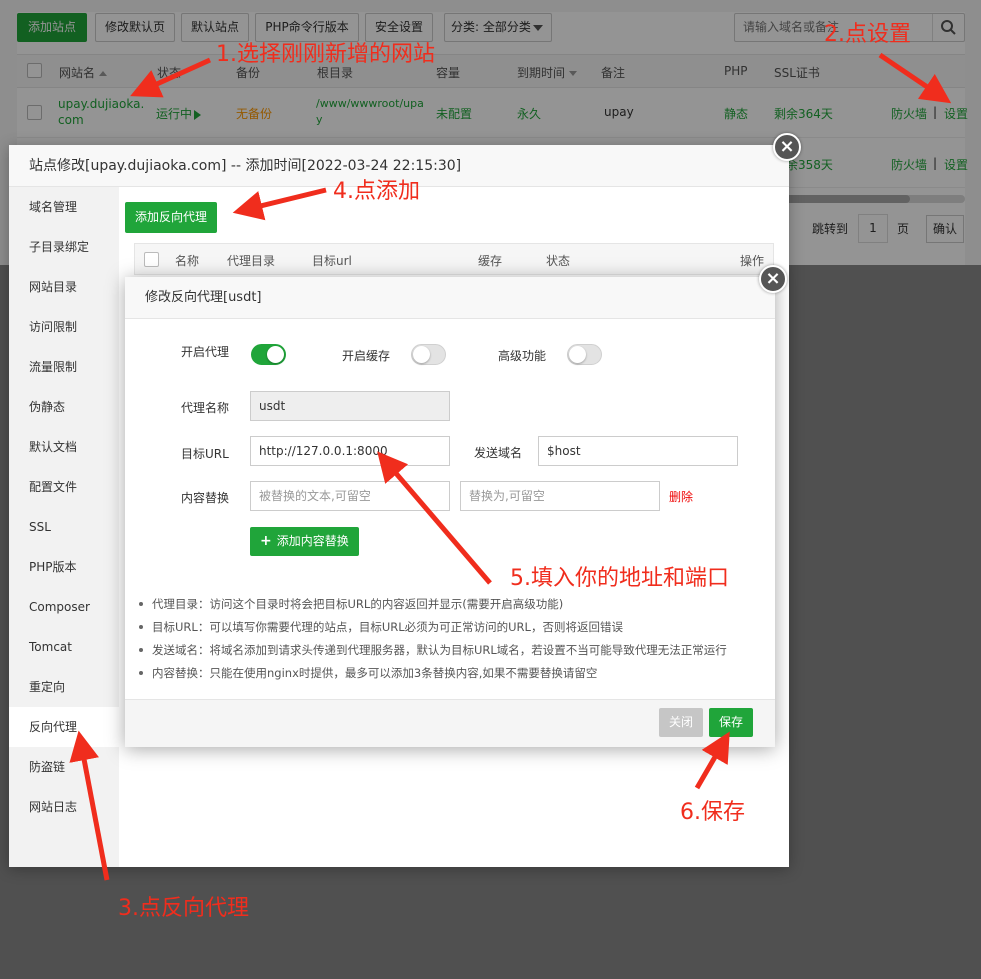 This screenshot has height=979, width=981. I want to click on advanced-toggle, so click(584, 354).